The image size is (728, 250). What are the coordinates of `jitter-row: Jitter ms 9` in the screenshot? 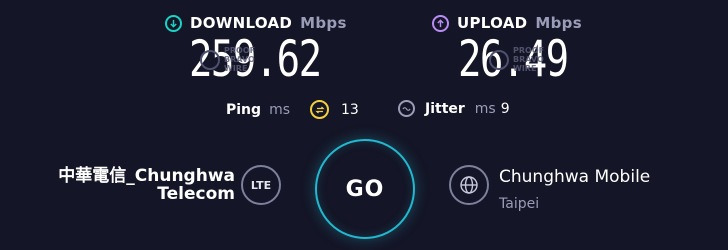 It's located at (454, 108).